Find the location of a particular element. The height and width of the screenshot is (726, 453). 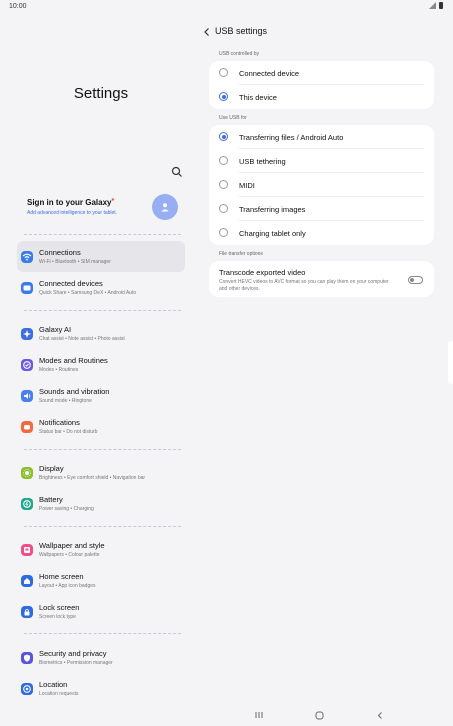

home-circle-icon is located at coordinates (319, 715).